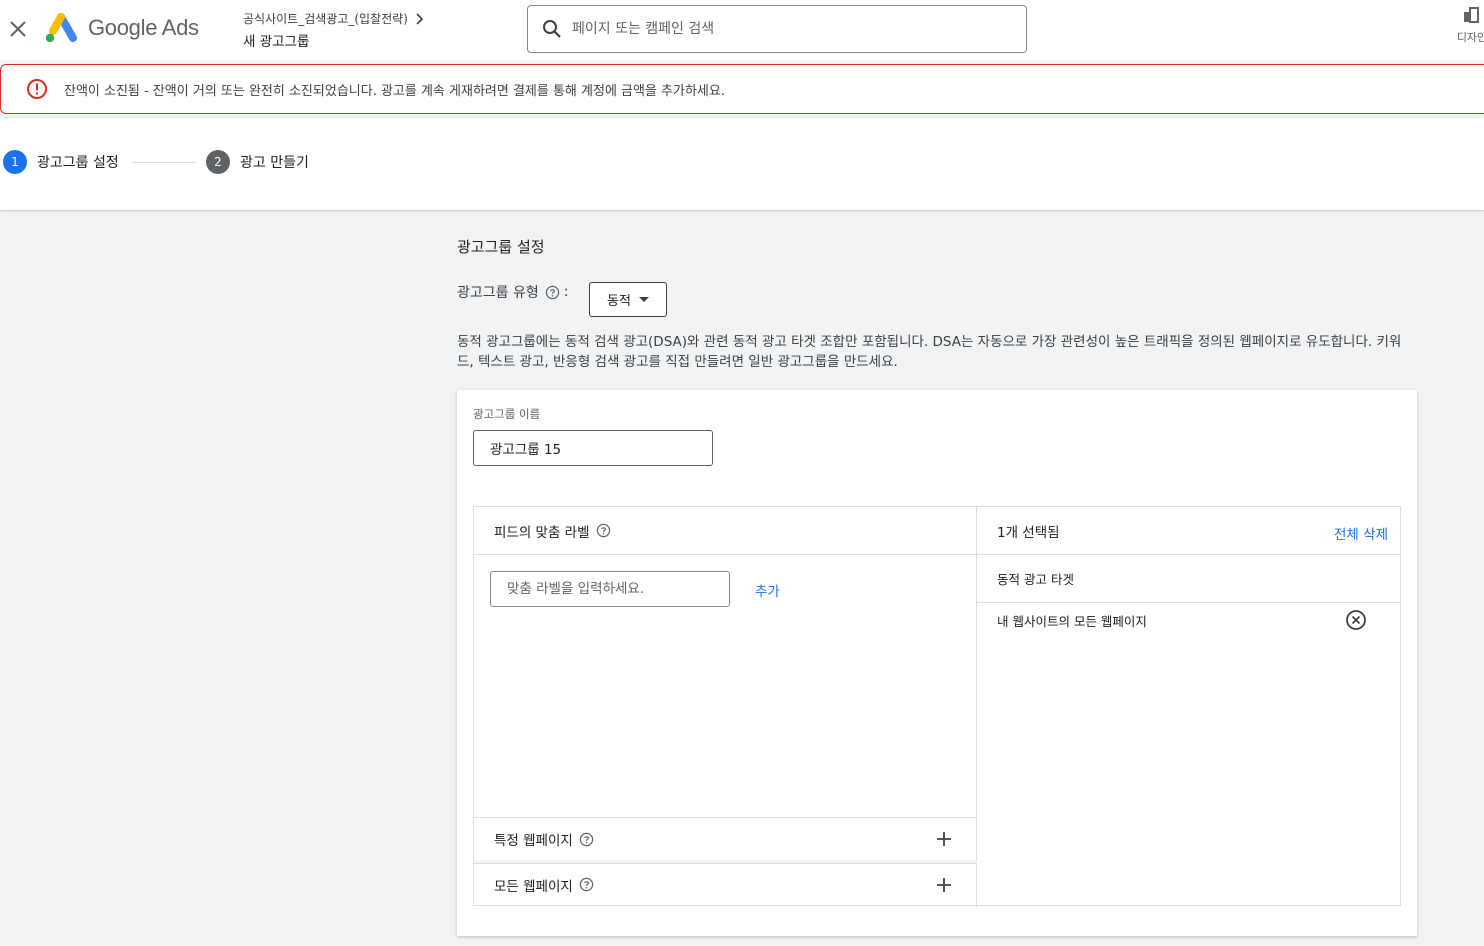  What do you see at coordinates (767, 590) in the screenshot?
I see `add-label-button: 추가` at bounding box center [767, 590].